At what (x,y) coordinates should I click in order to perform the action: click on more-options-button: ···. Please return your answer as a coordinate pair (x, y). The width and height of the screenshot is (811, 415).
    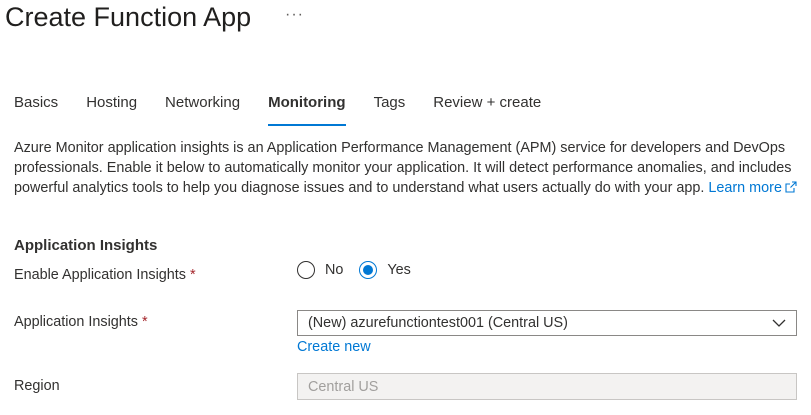
    Looking at the image, I should click on (294, 15).